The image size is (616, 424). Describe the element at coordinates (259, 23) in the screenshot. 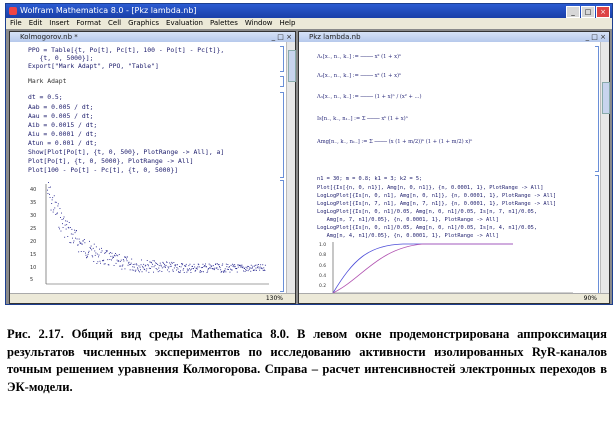

I see `menu-window: Window` at that location.